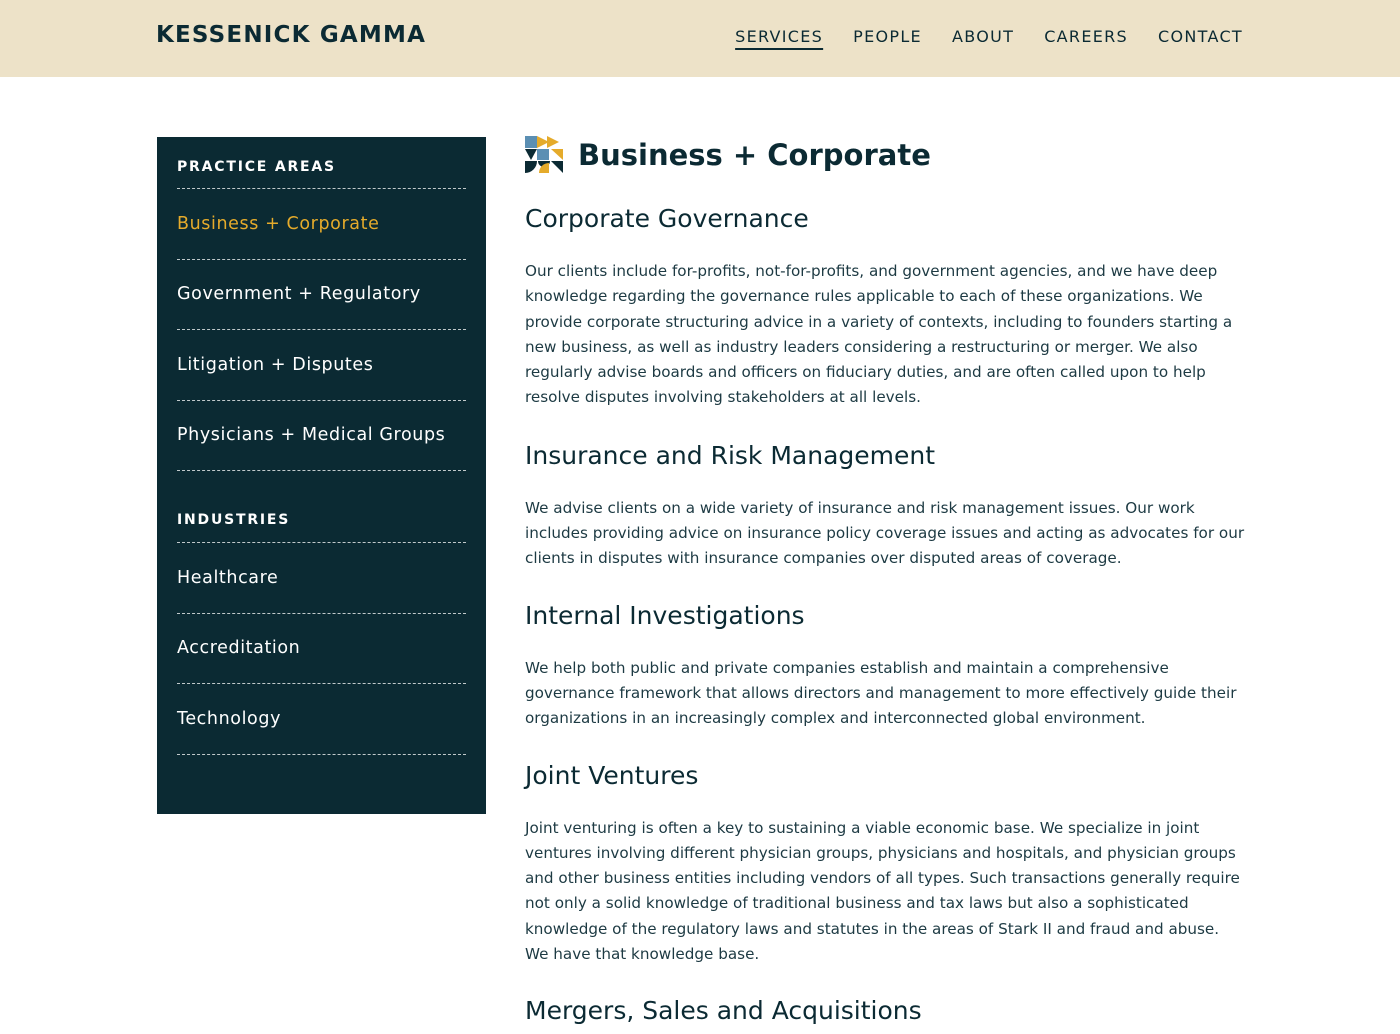 The height and width of the screenshot is (1034, 1400). Describe the element at coordinates (321, 507) in the screenshot. I see `industries-heading: INDUSTRIES` at that location.